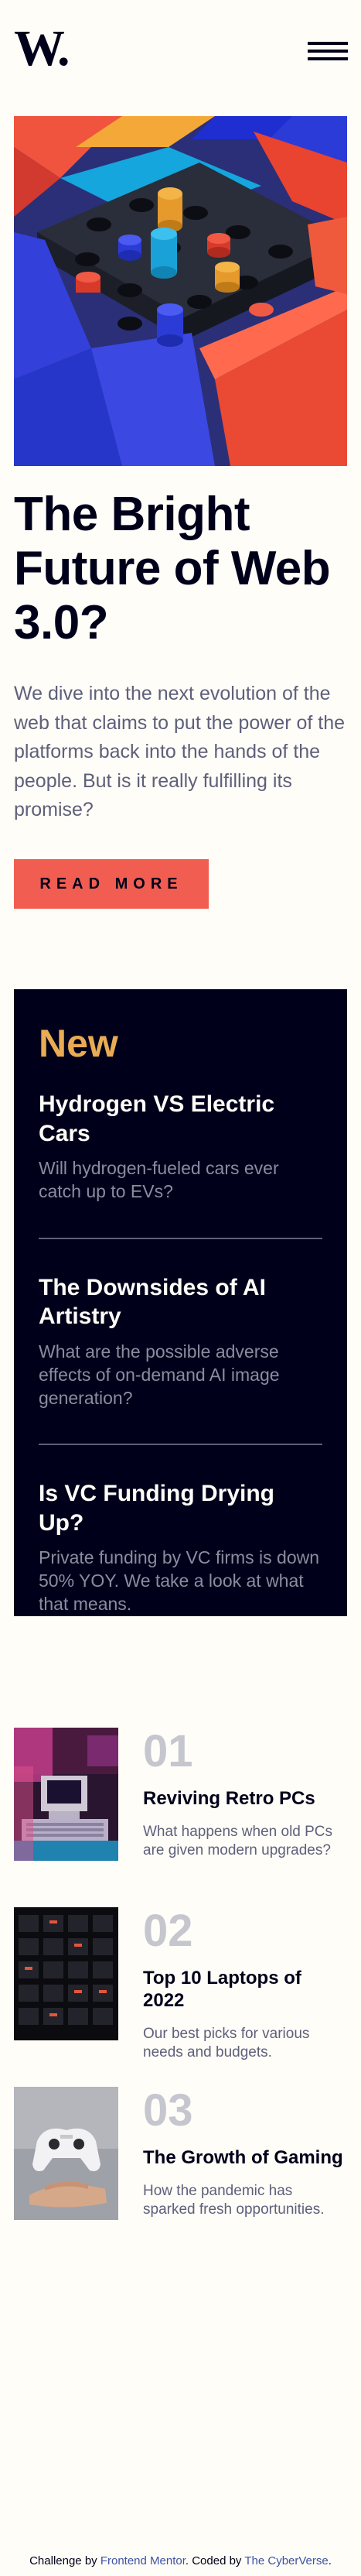 This screenshot has height=2576, width=361. What do you see at coordinates (66, 1973) in the screenshot?
I see `keyboard-thumbnail` at bounding box center [66, 1973].